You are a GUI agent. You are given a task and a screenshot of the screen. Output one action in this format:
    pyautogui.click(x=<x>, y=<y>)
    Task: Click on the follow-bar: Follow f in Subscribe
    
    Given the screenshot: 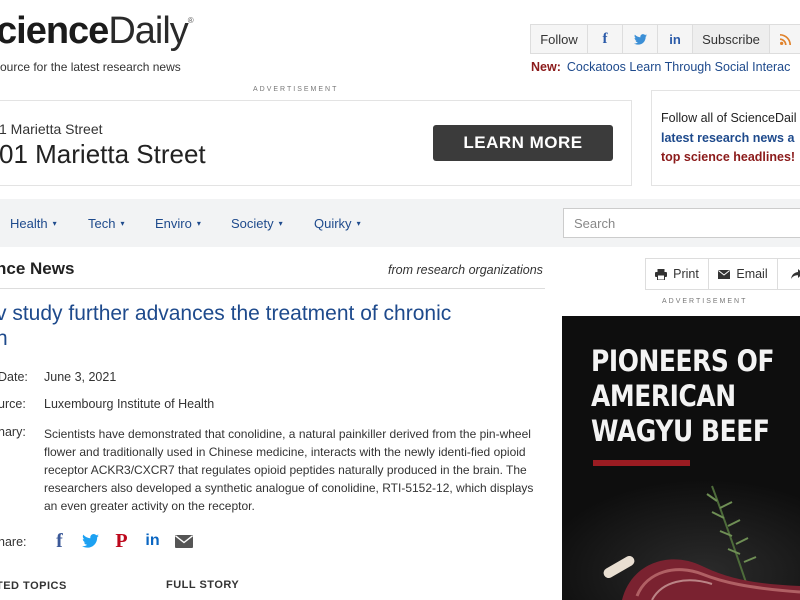 What is the action you would take?
    pyautogui.click(x=665, y=39)
    